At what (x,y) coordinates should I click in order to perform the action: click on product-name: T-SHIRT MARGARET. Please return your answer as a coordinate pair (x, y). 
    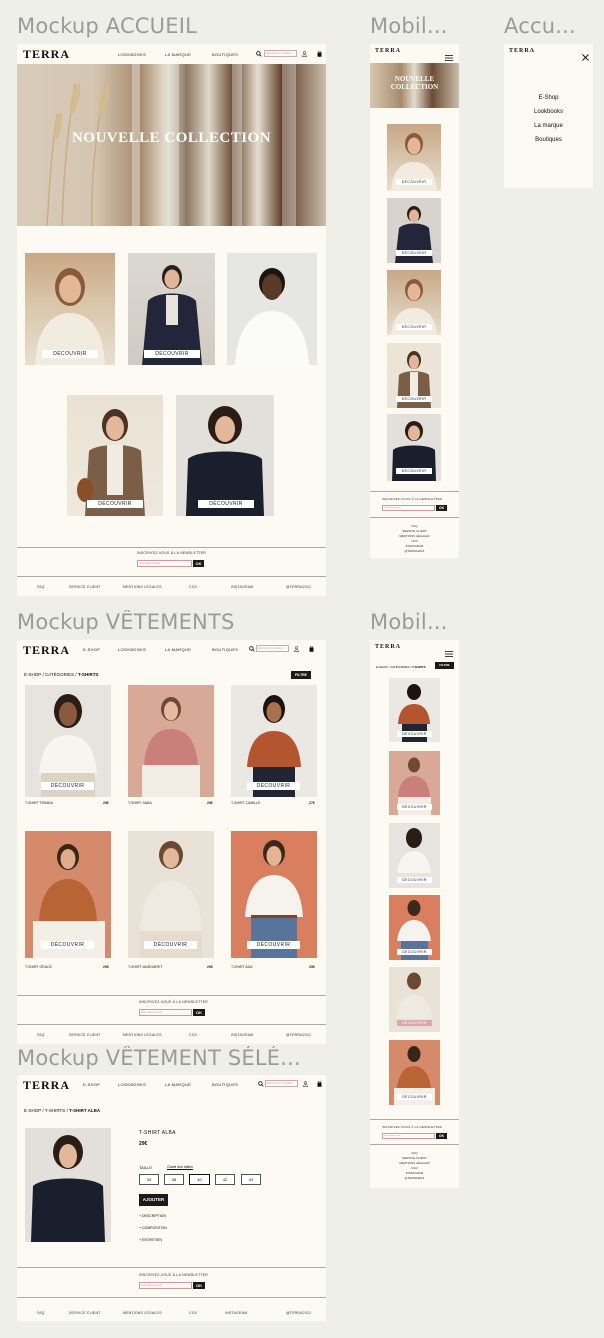
    Looking at the image, I should click on (145, 967).